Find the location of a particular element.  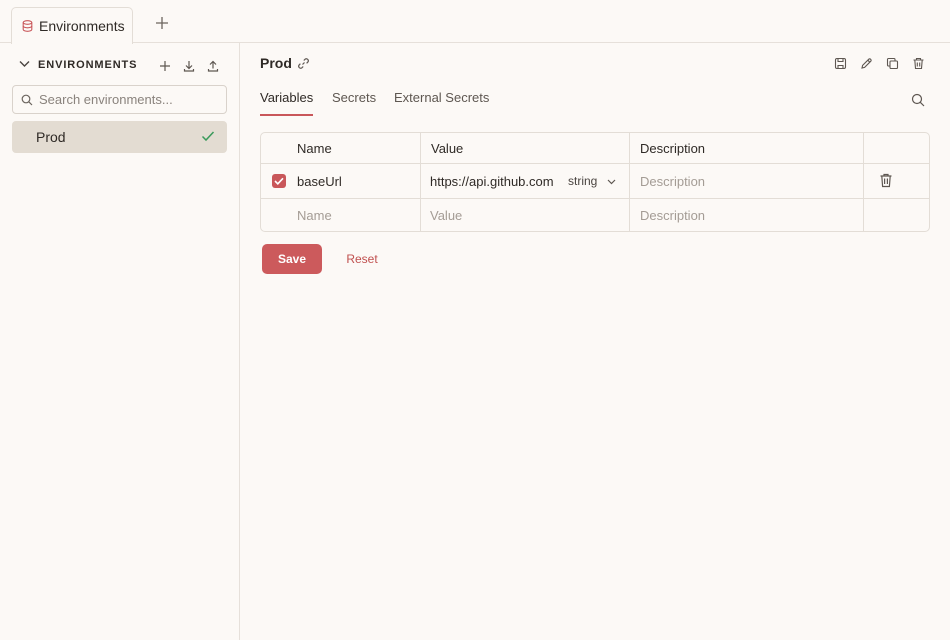

new-name-input: Name is located at coordinates (314, 215).